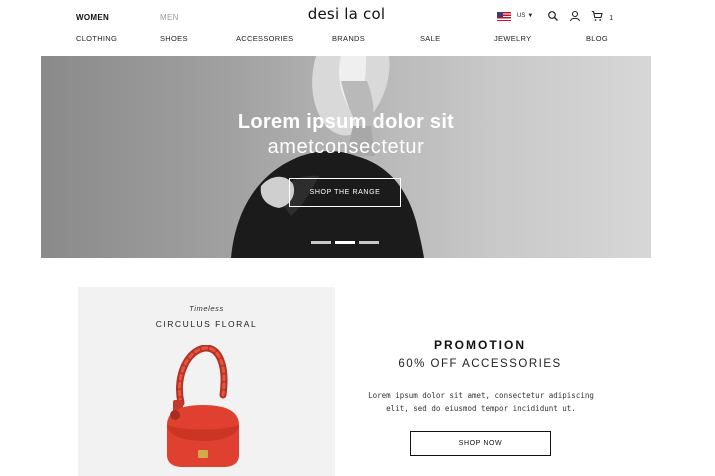 This screenshot has width=715, height=476. I want to click on nav-item-clothing: CLOTHING, so click(96, 38).